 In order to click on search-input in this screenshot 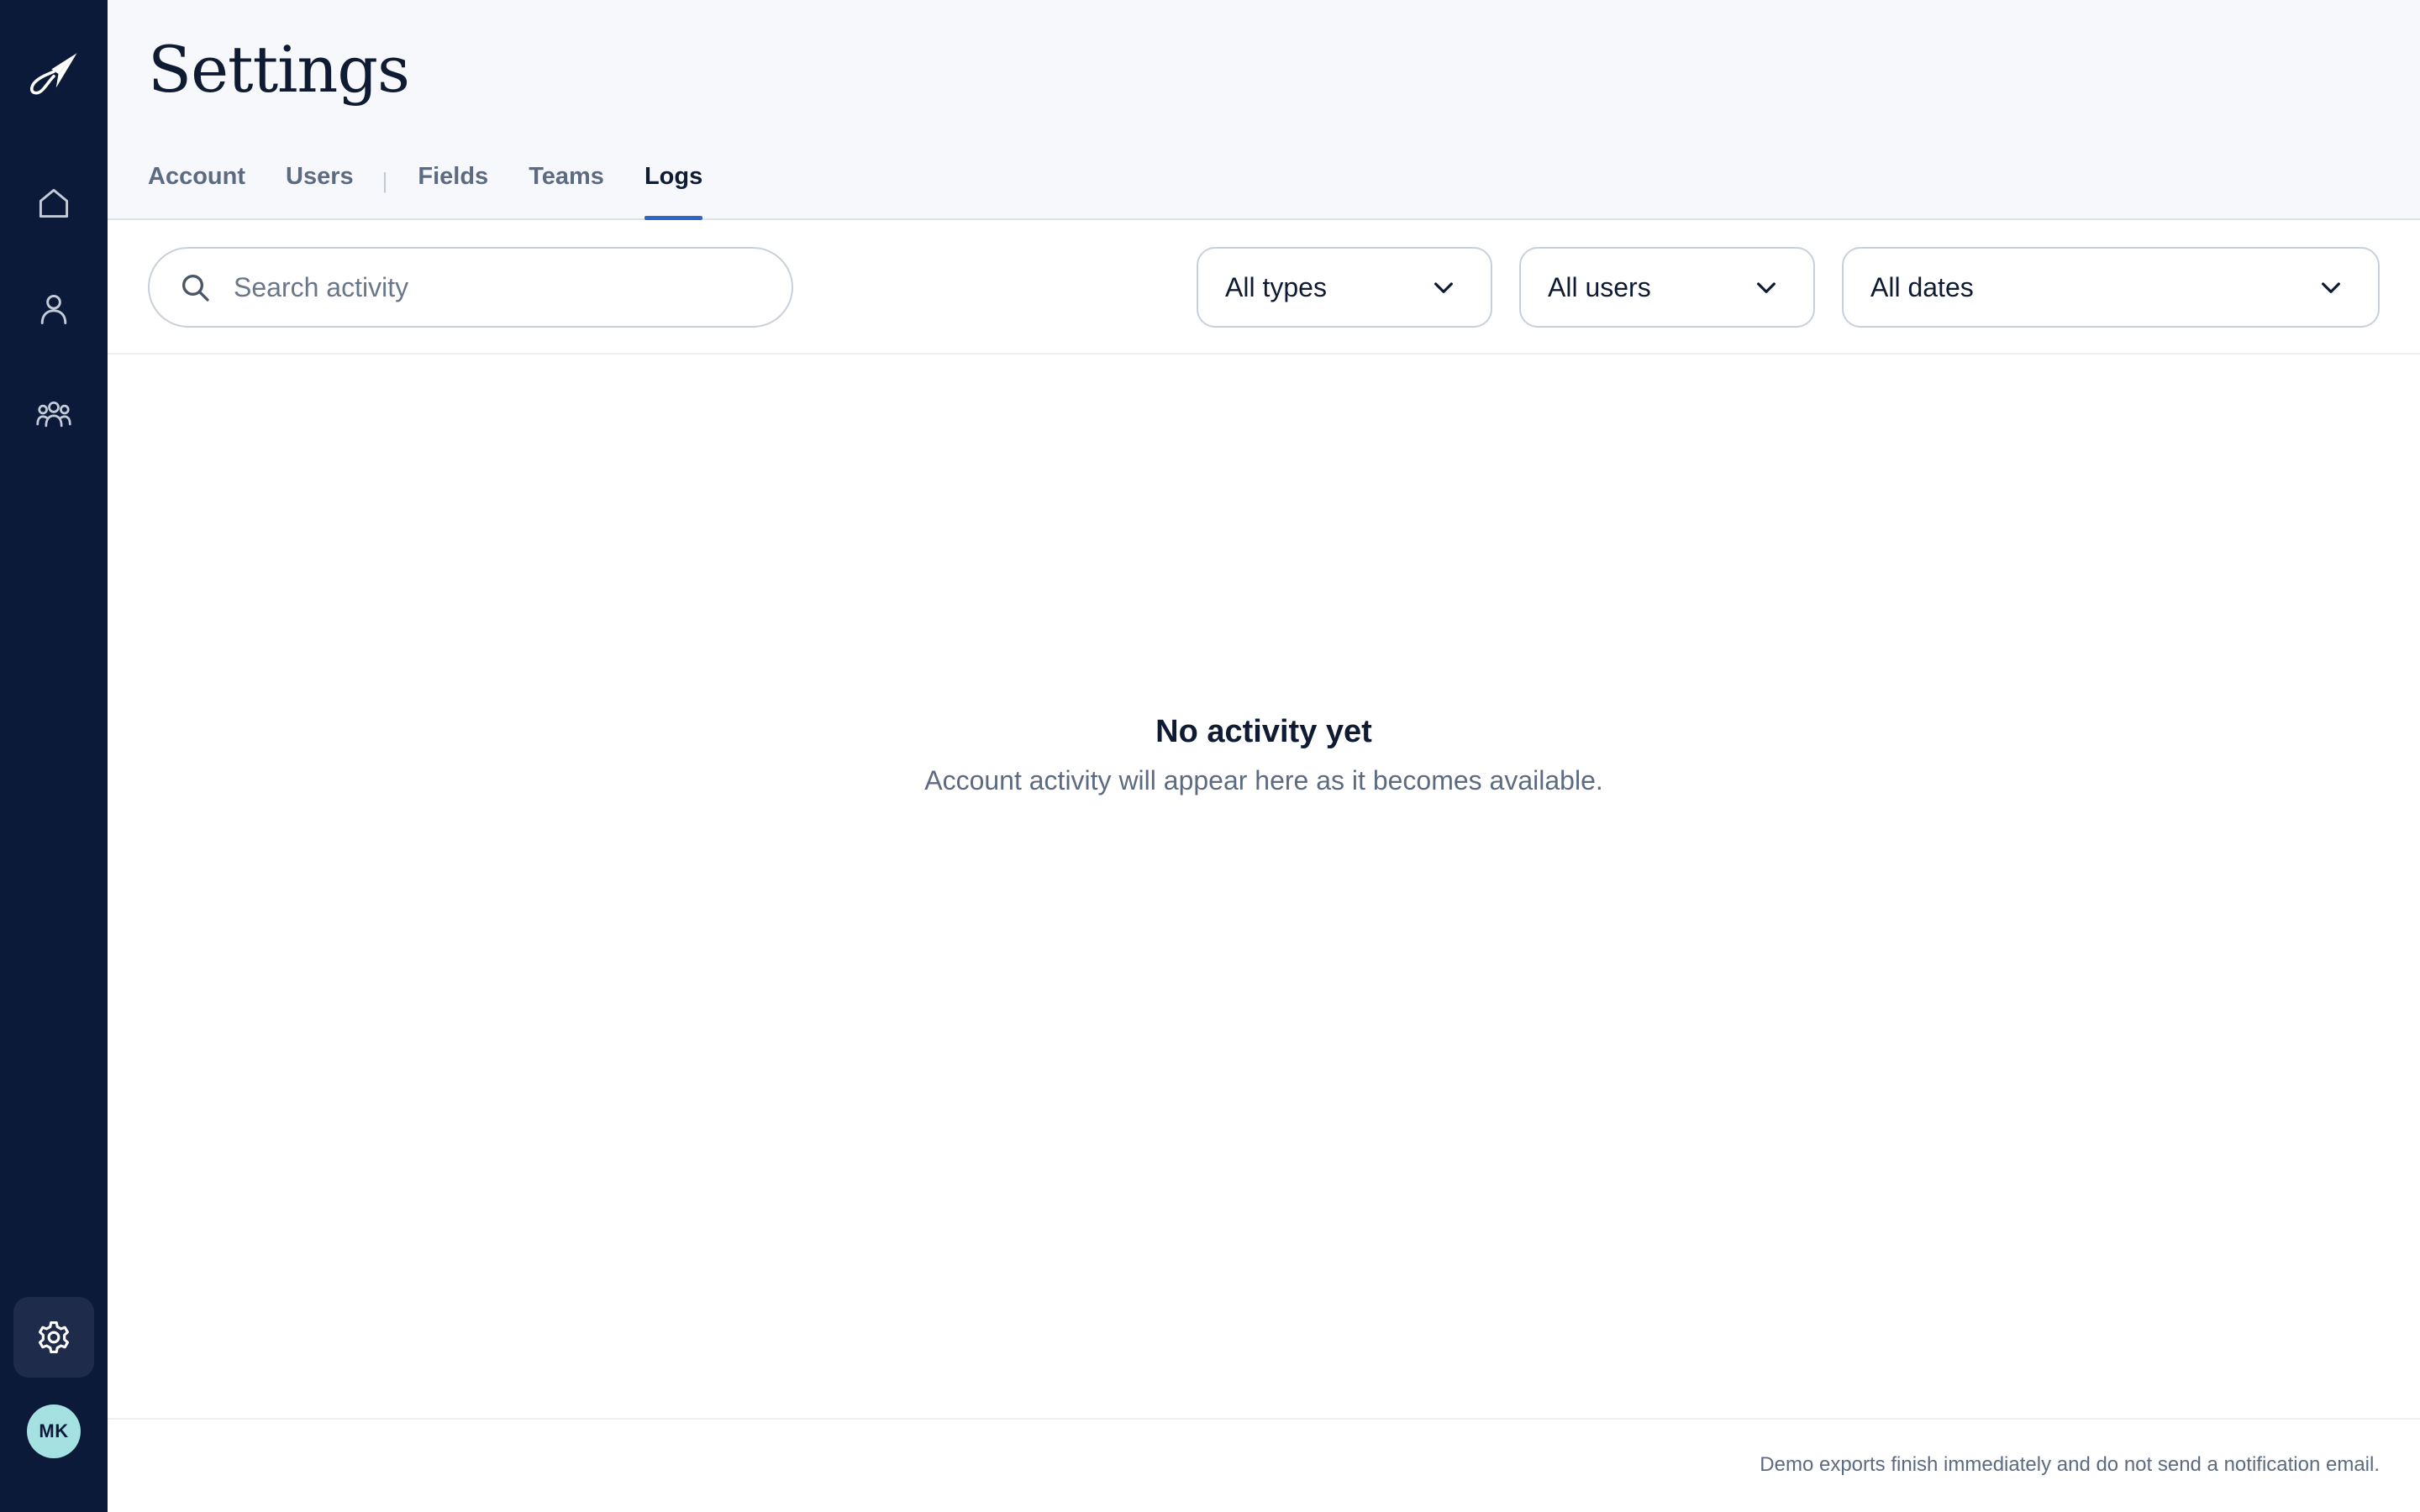, I will do `click(502, 287)`.